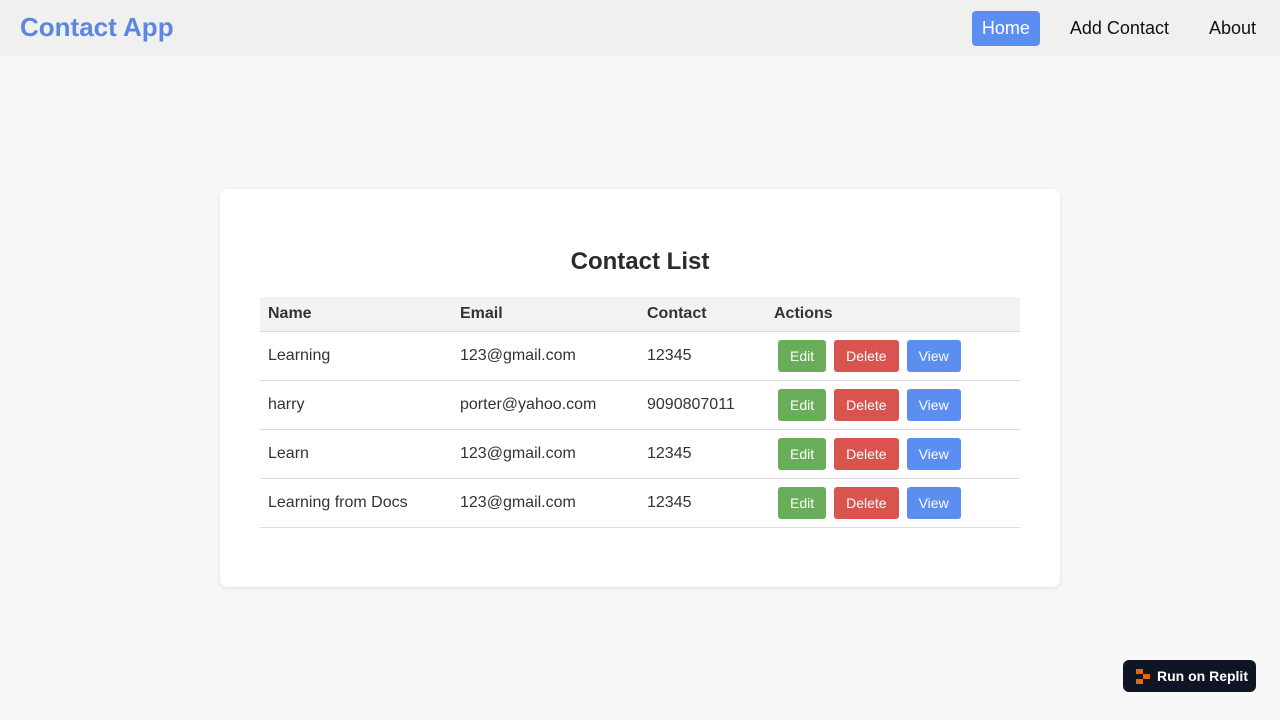 Image resolution: width=1280 pixels, height=720 pixels. What do you see at coordinates (545, 405) in the screenshot?
I see `cell-email: porter@yahoo.com` at bounding box center [545, 405].